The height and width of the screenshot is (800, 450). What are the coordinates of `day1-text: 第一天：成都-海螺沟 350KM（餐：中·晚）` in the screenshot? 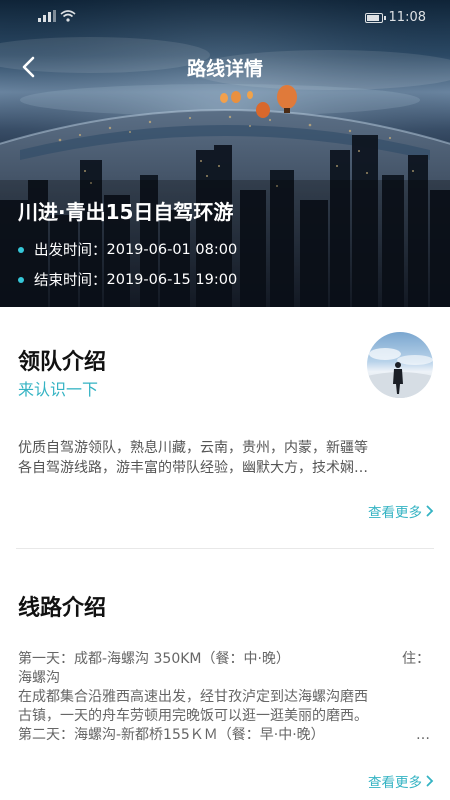 It's located at (154, 659).